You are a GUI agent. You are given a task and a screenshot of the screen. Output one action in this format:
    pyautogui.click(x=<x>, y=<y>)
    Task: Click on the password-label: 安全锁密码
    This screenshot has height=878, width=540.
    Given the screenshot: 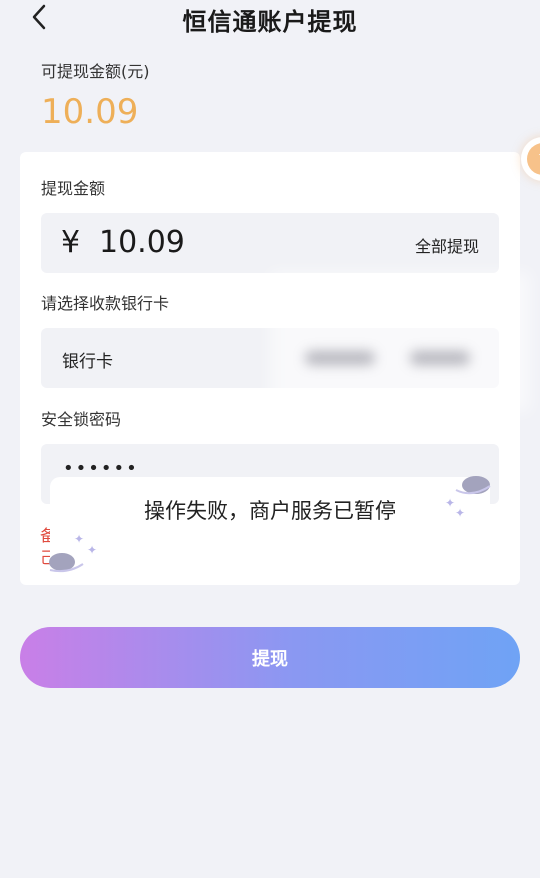 What is the action you would take?
    pyautogui.click(x=81, y=419)
    